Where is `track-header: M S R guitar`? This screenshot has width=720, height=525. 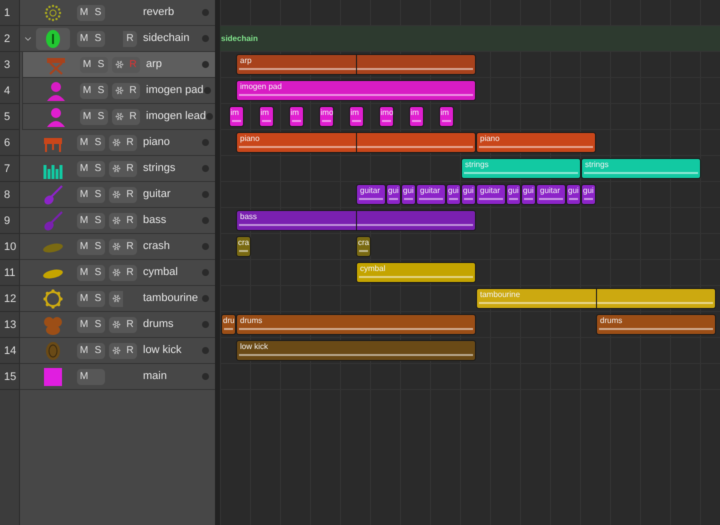
track-header: M S R guitar is located at coordinates (117, 195).